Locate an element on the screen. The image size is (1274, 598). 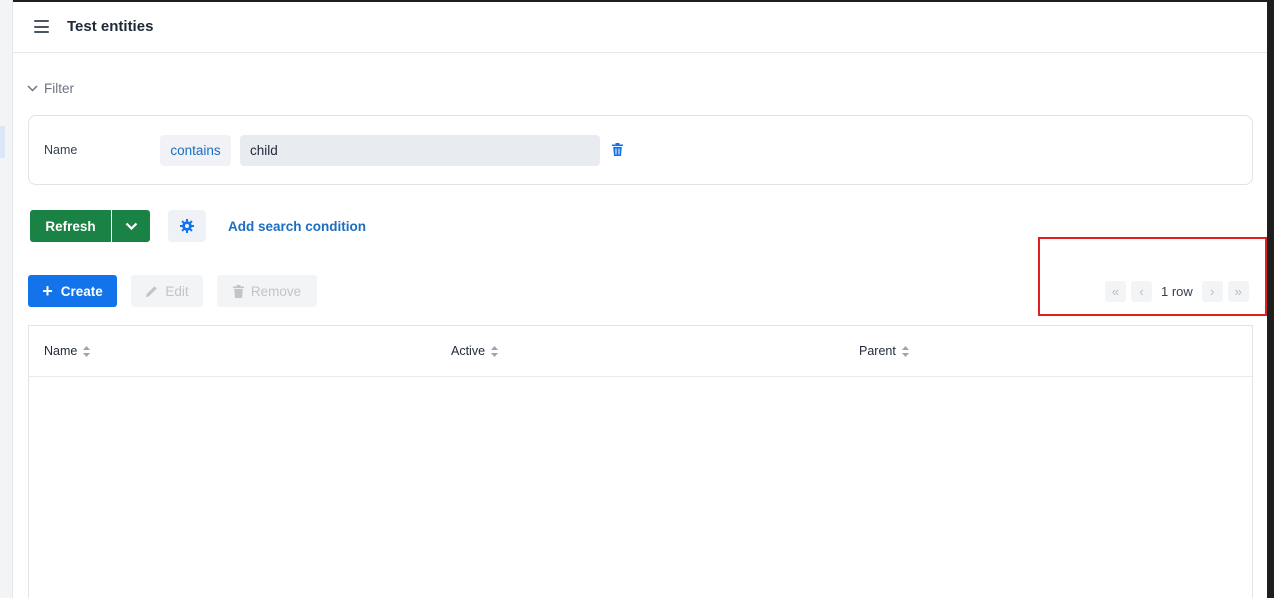
edit-button-label: Edit is located at coordinates (177, 291).